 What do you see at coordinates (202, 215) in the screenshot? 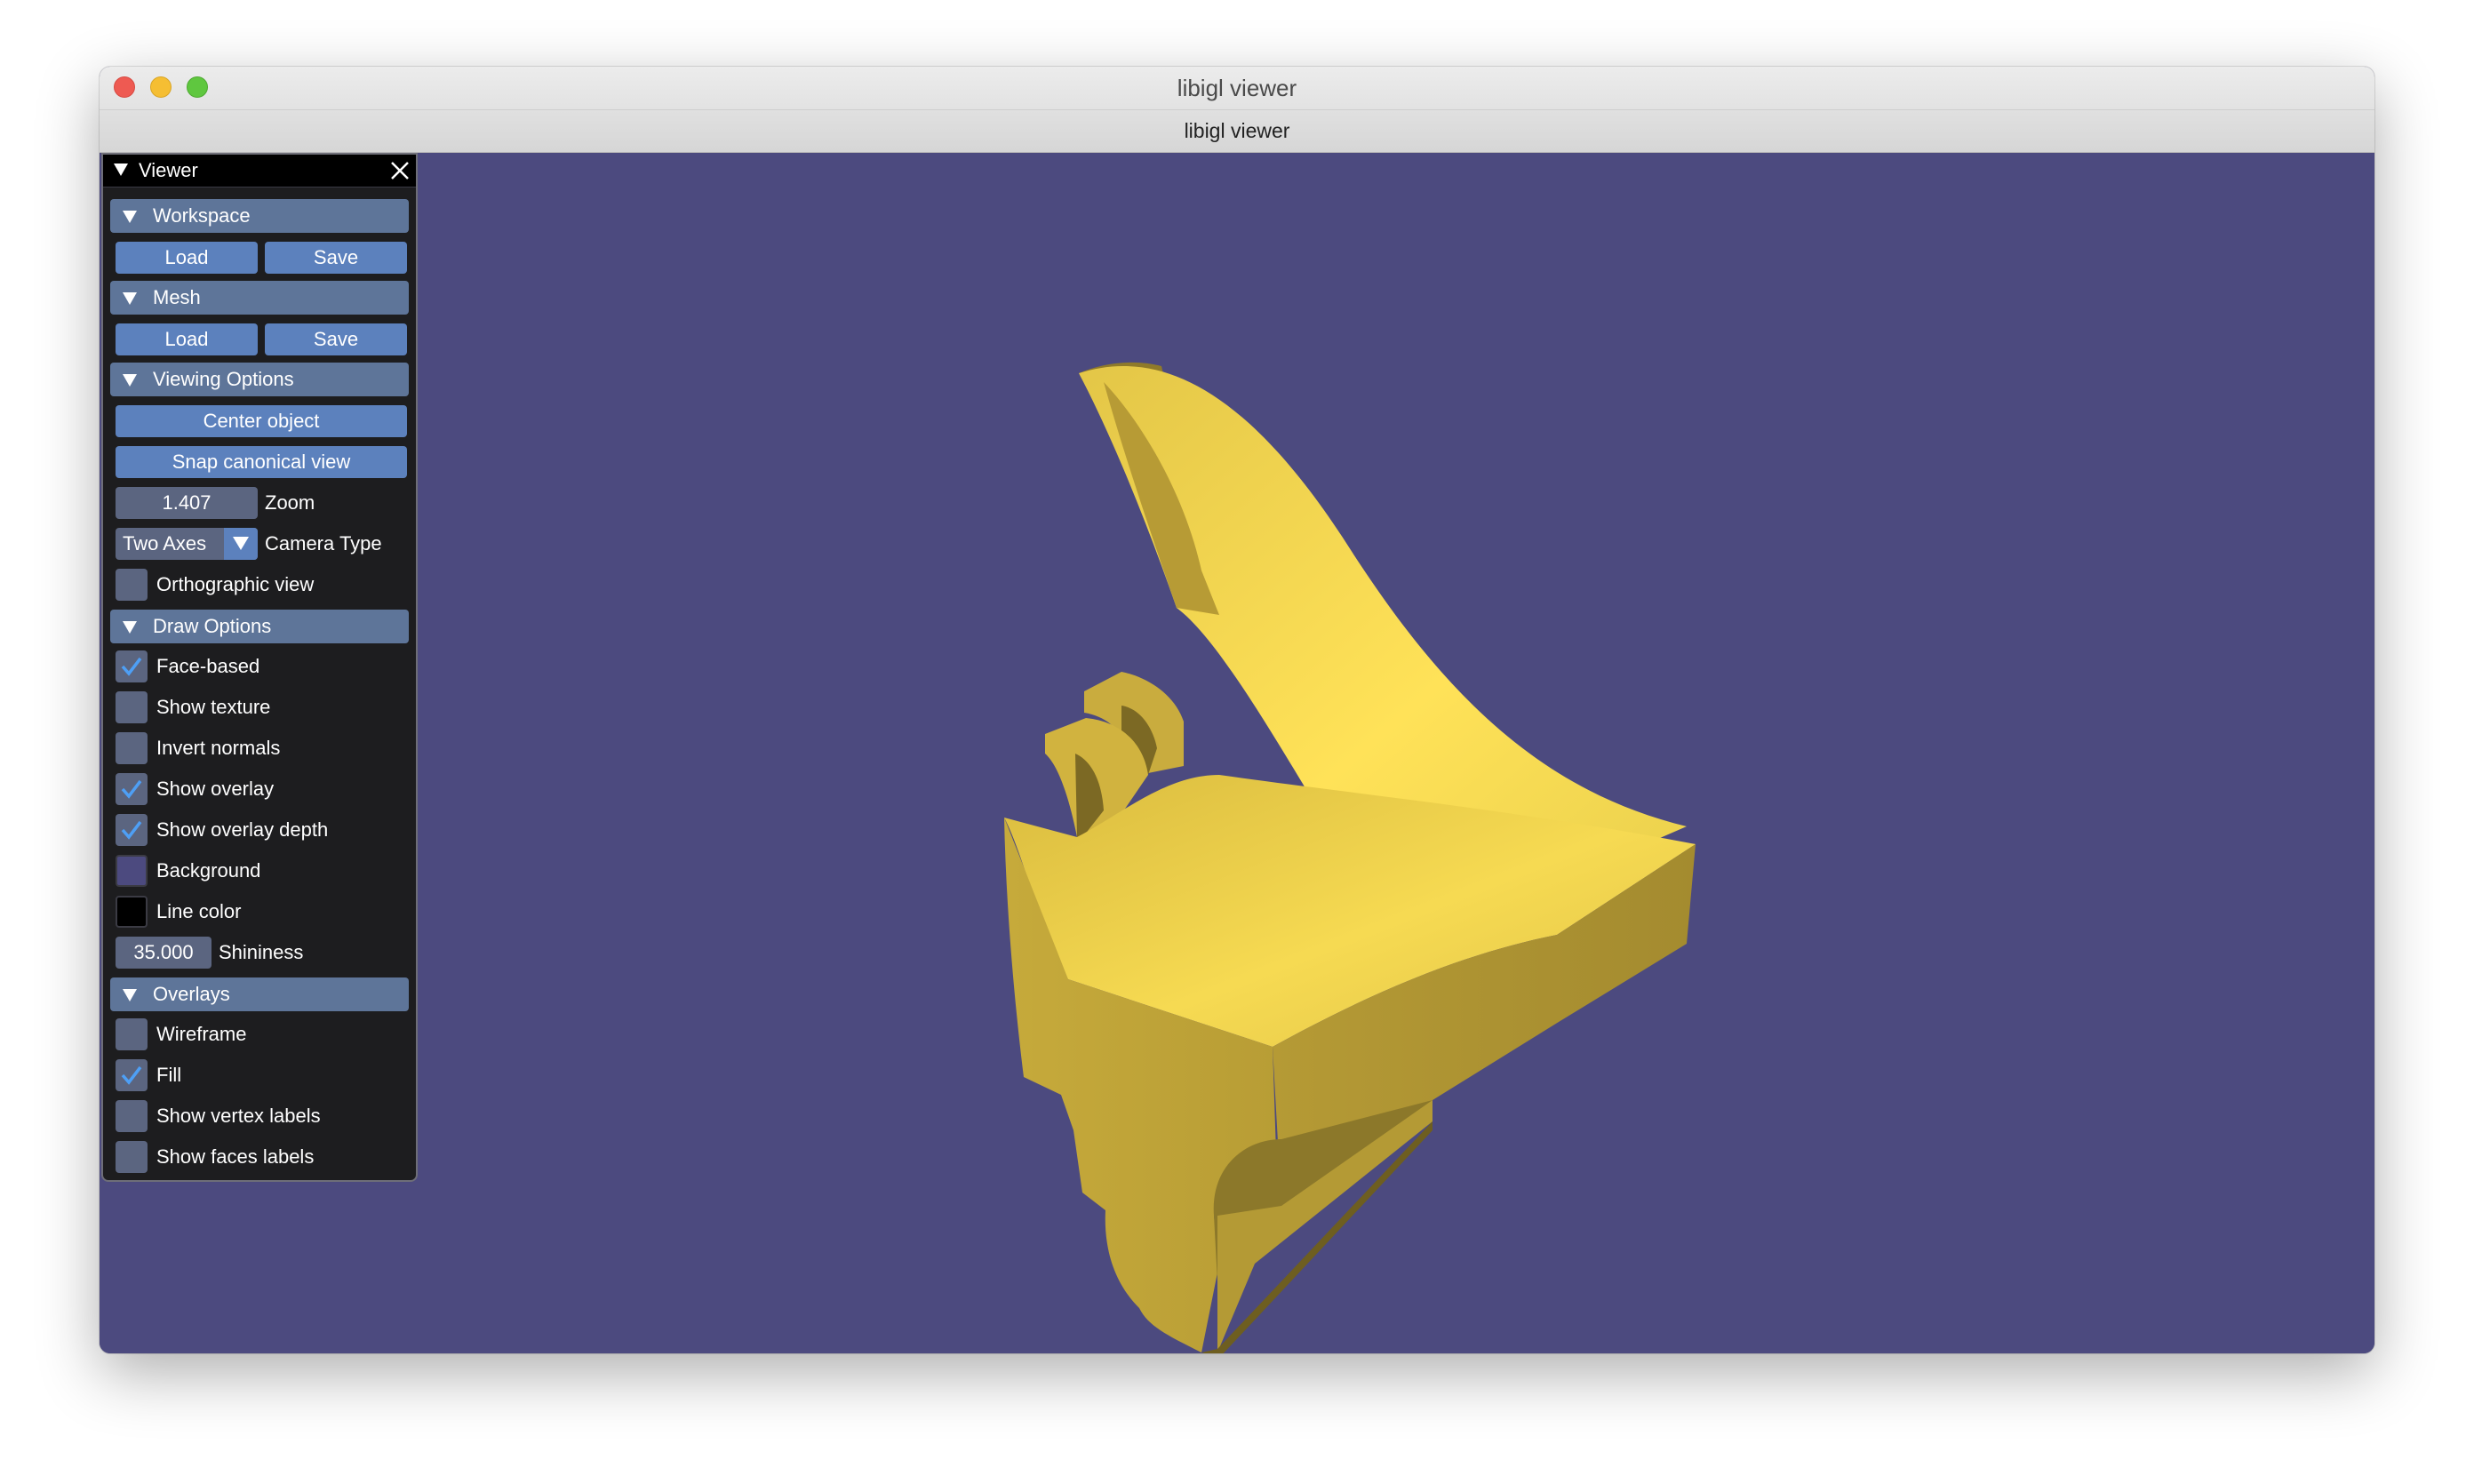
I see `header-label: Workspace` at bounding box center [202, 215].